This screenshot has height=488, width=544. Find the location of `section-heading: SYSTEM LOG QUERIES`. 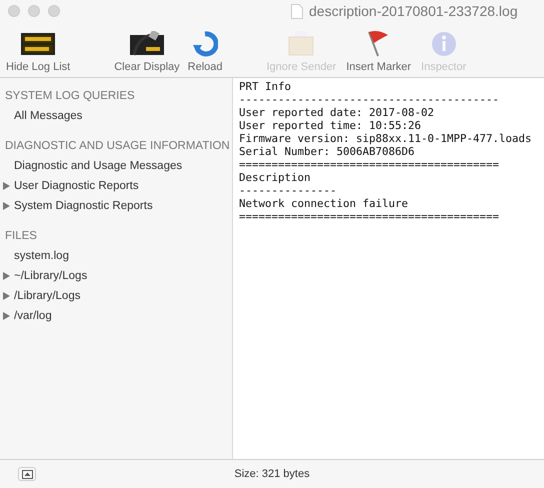

section-heading: SYSTEM LOG QUERIES is located at coordinates (70, 96).